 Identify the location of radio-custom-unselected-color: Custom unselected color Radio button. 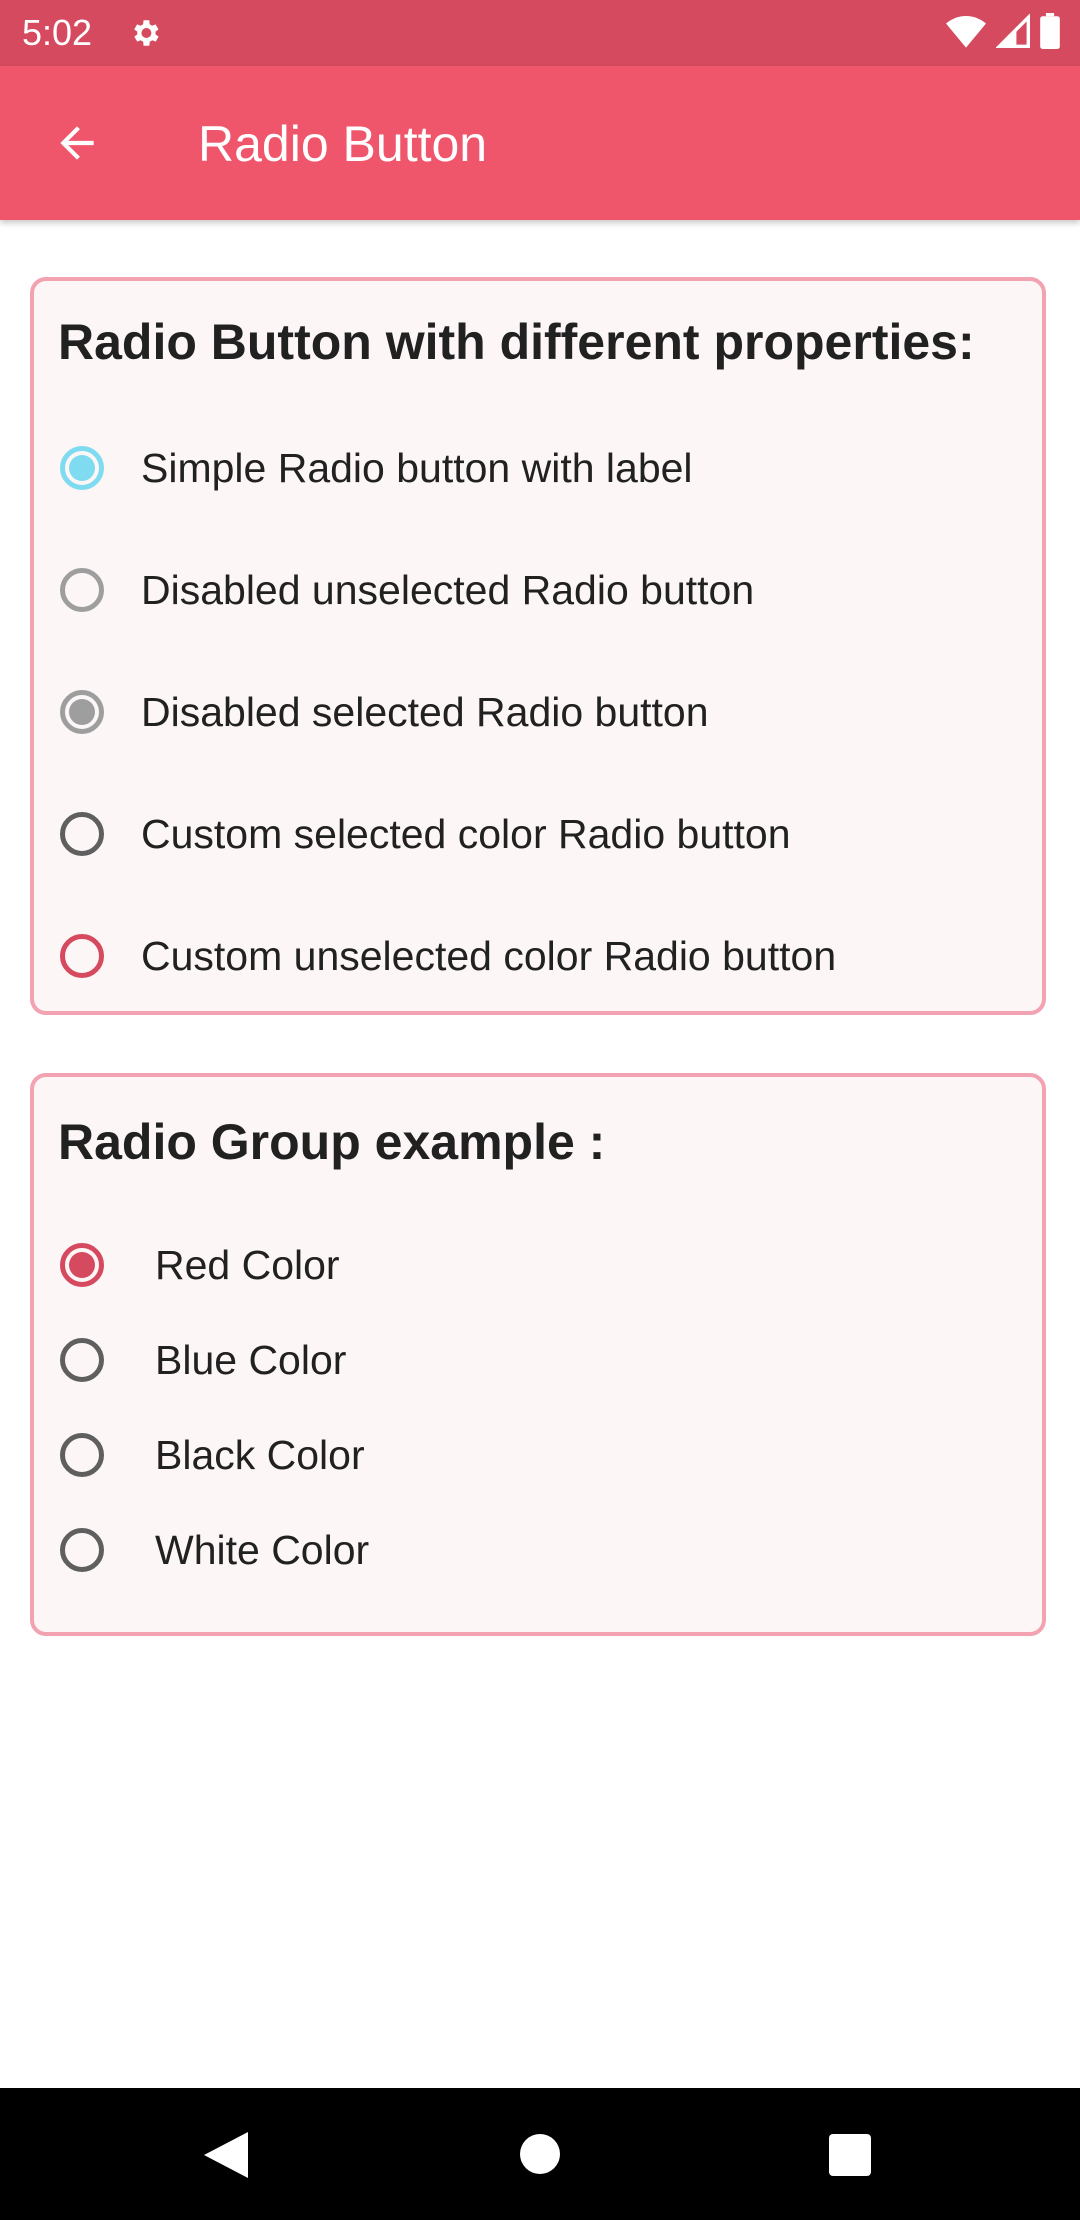
(538, 956).